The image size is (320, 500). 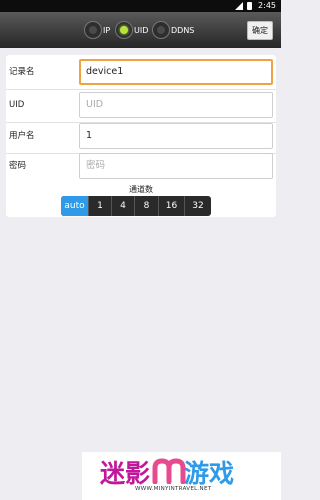 I want to click on watermark-logo: 迷影 游戏 WWW.MINYINTRAVEL.NET, so click(x=181, y=476).